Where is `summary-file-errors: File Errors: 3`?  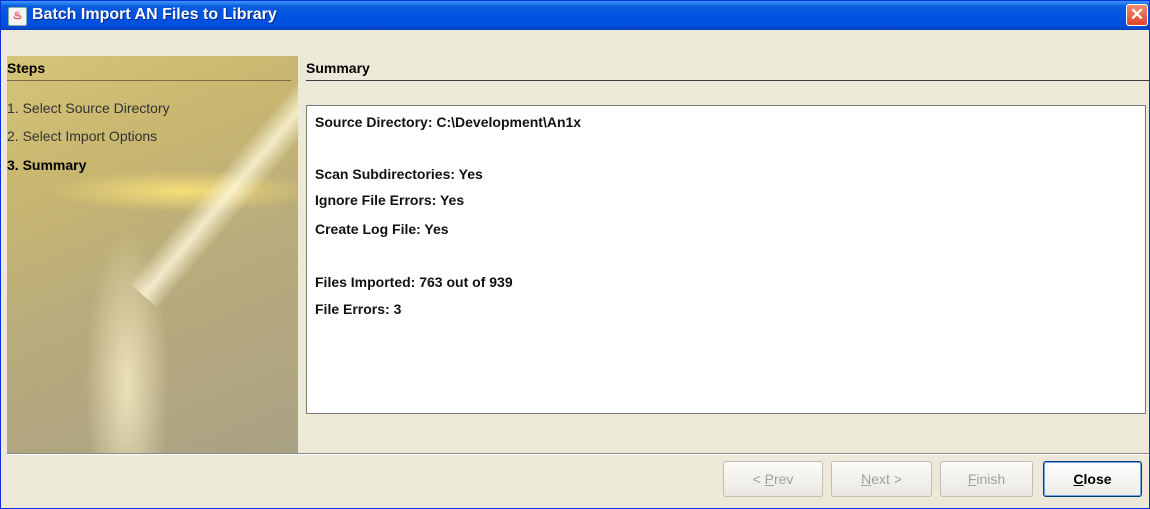
summary-file-errors: File Errors: 3 is located at coordinates (358, 309).